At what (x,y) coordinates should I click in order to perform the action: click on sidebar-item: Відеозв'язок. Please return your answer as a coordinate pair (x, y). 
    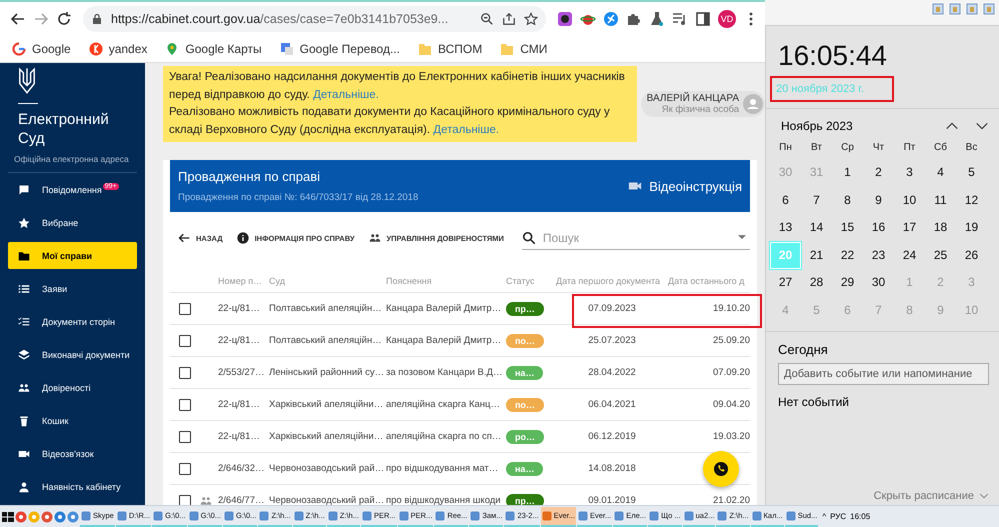
    Looking at the image, I should click on (72, 453).